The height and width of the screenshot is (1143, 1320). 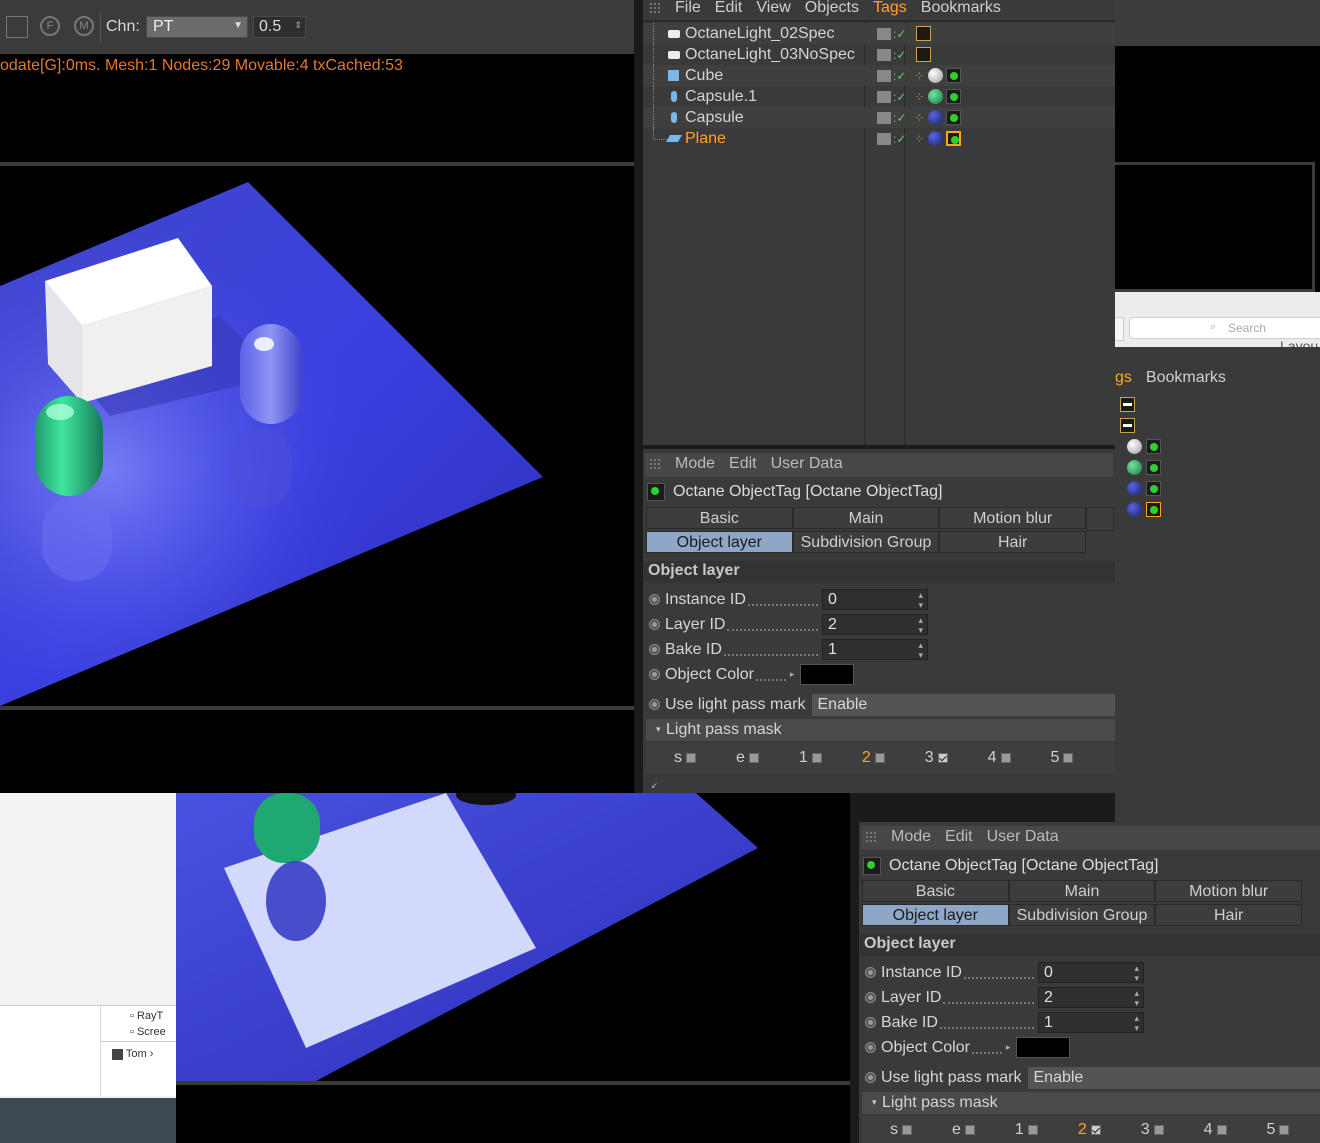 What do you see at coordinates (901, 1130) in the screenshot?
I see `mask-s: s` at bounding box center [901, 1130].